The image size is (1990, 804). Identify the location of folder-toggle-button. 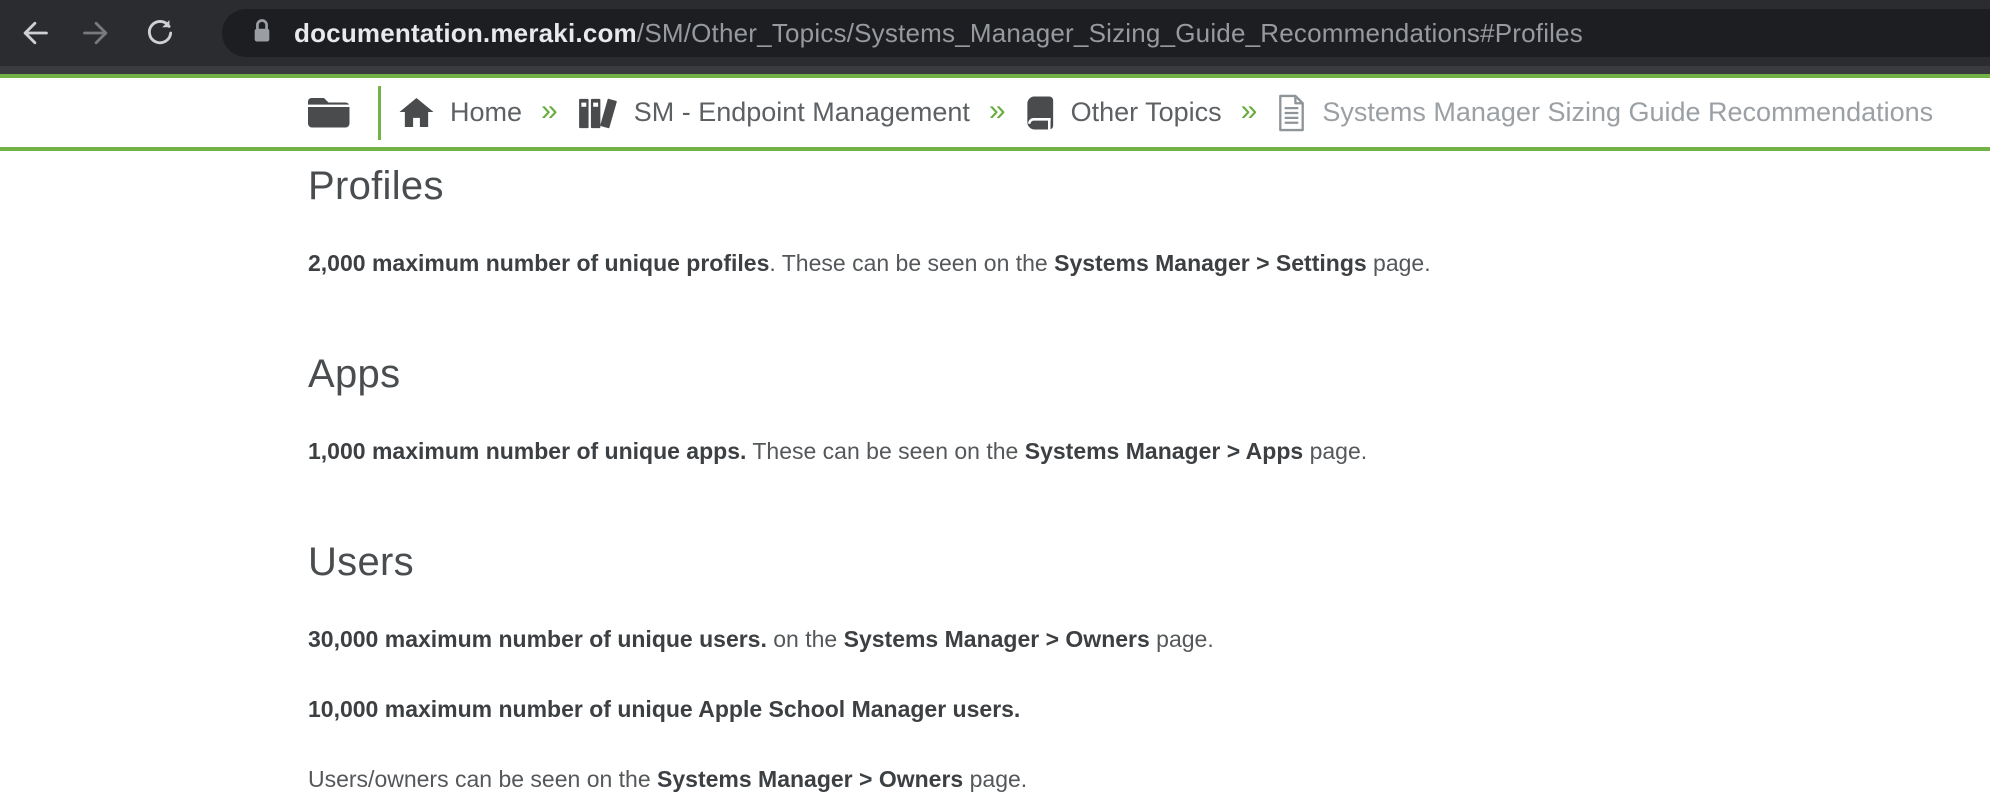
(329, 113).